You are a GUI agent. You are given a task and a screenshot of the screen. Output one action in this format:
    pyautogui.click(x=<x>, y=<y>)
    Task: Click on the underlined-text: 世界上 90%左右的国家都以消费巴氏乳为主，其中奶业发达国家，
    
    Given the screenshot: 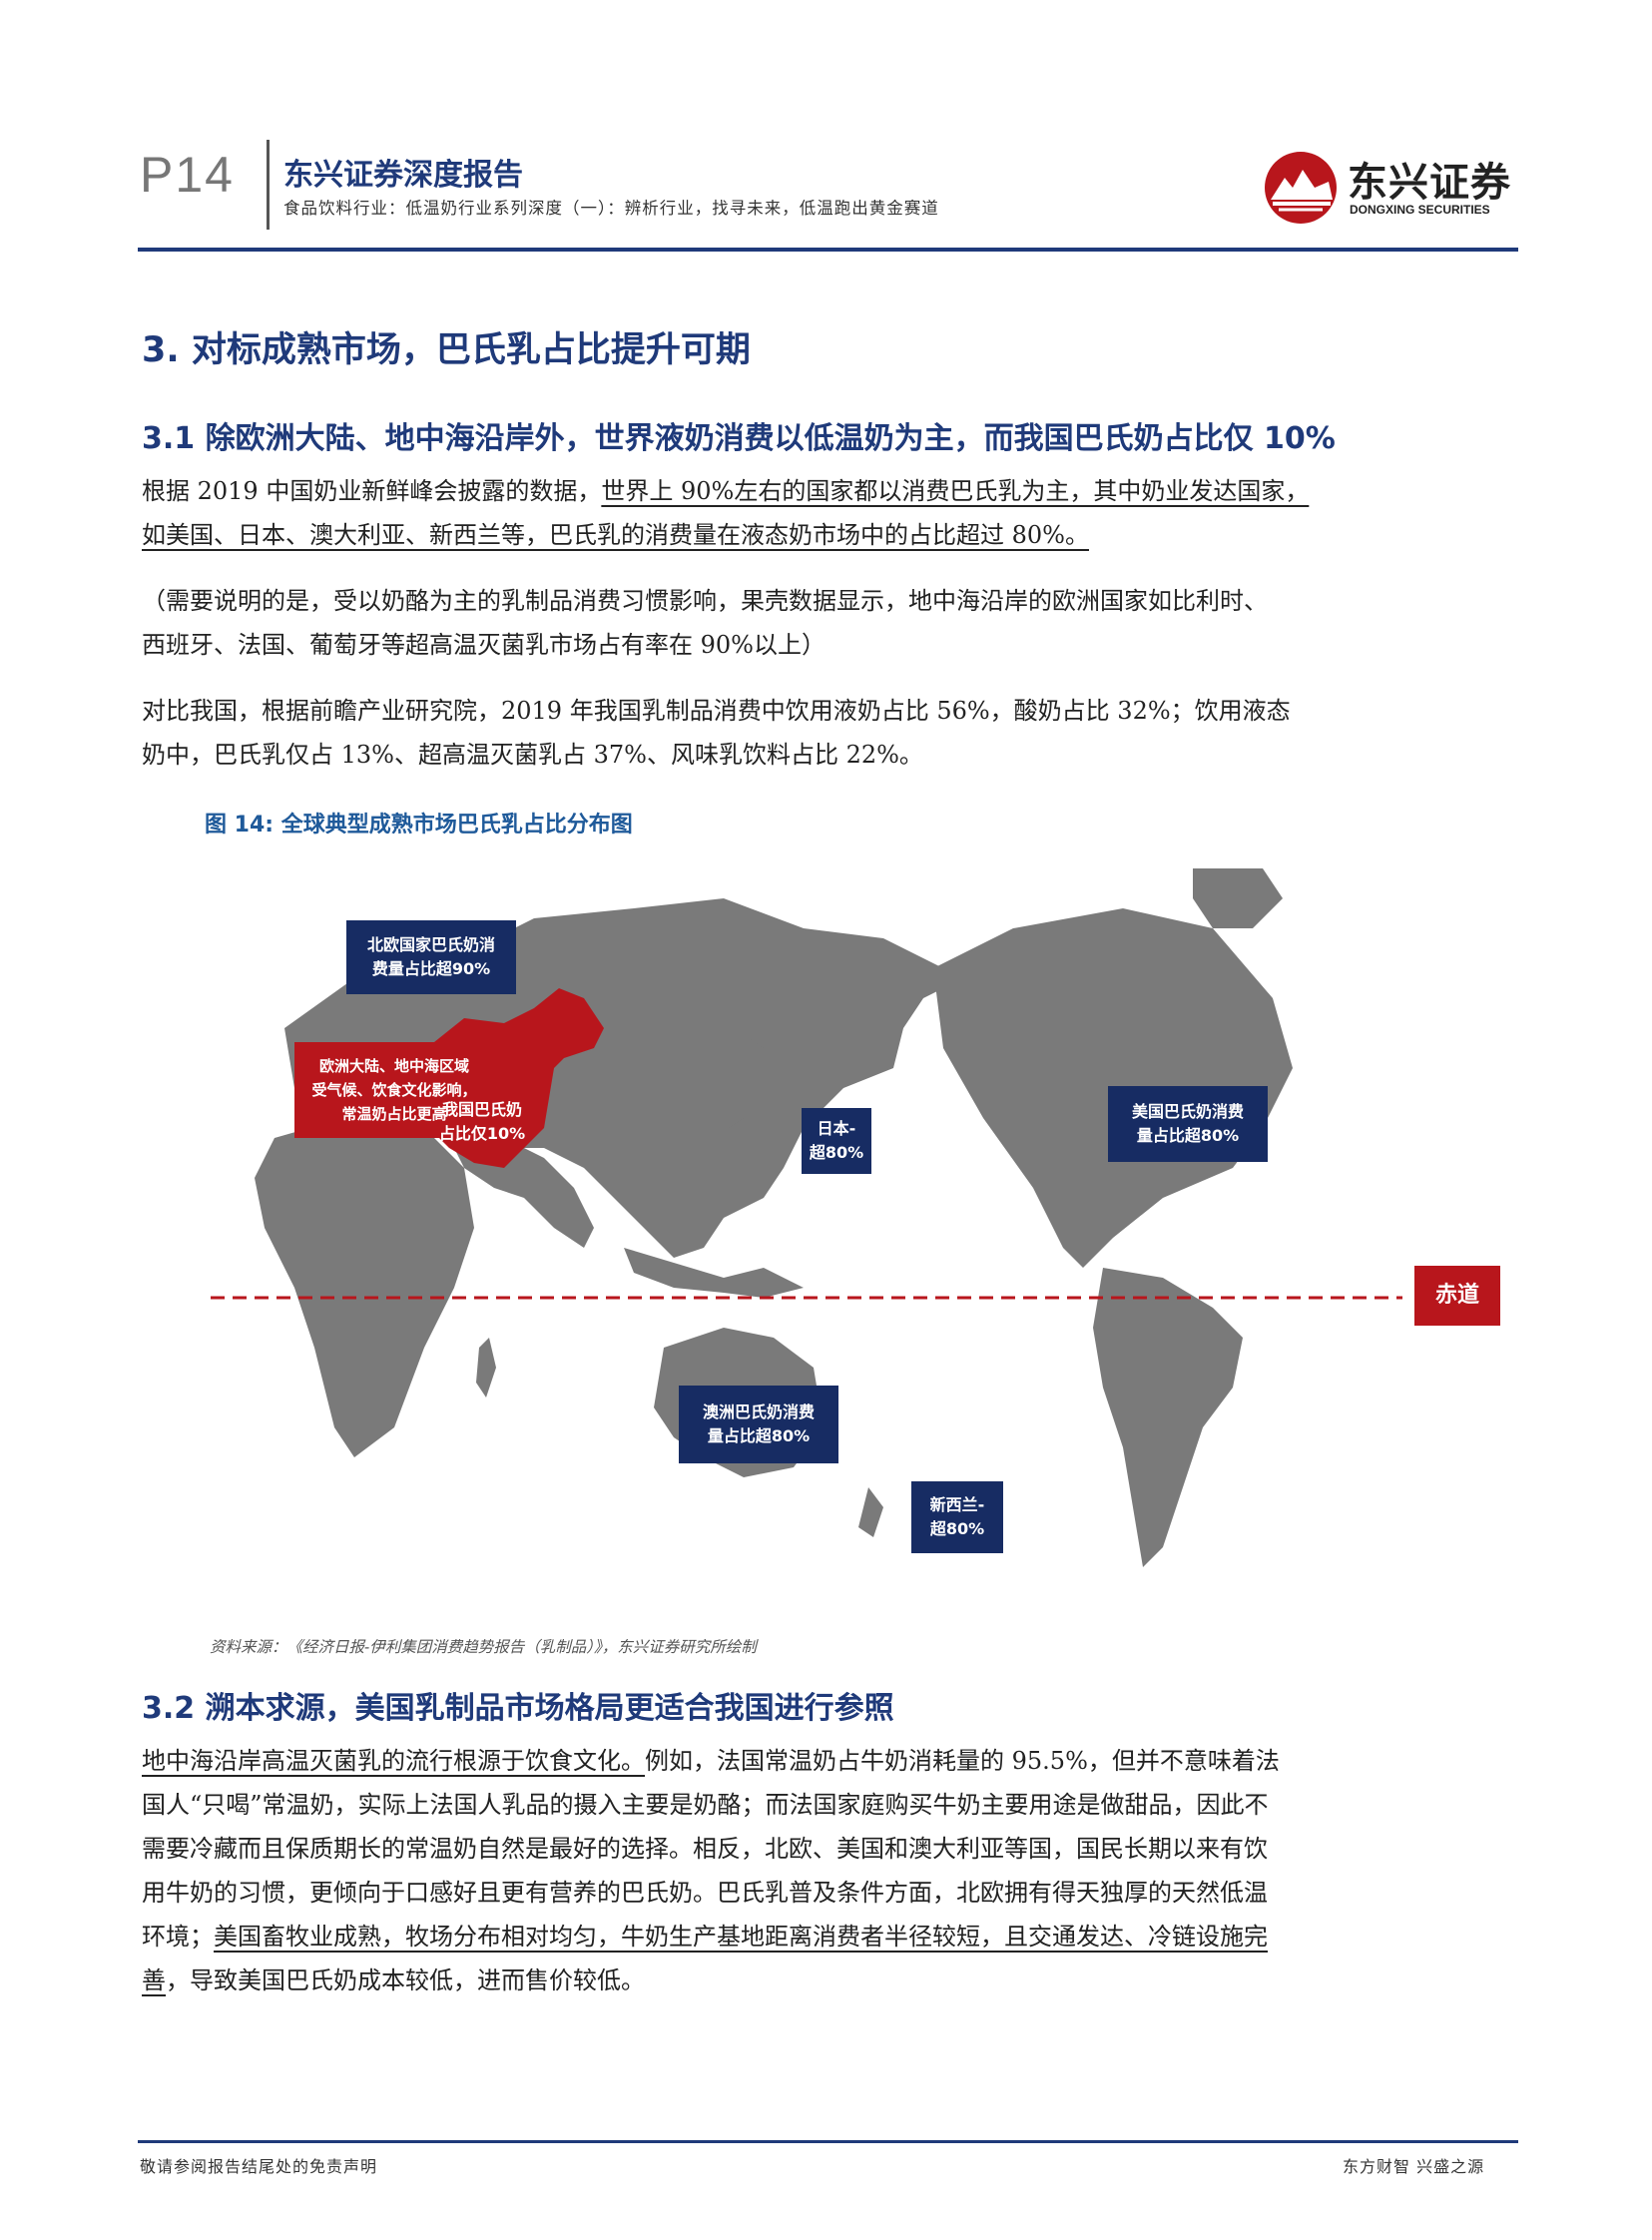 What is the action you would take?
    pyautogui.click(x=955, y=491)
    